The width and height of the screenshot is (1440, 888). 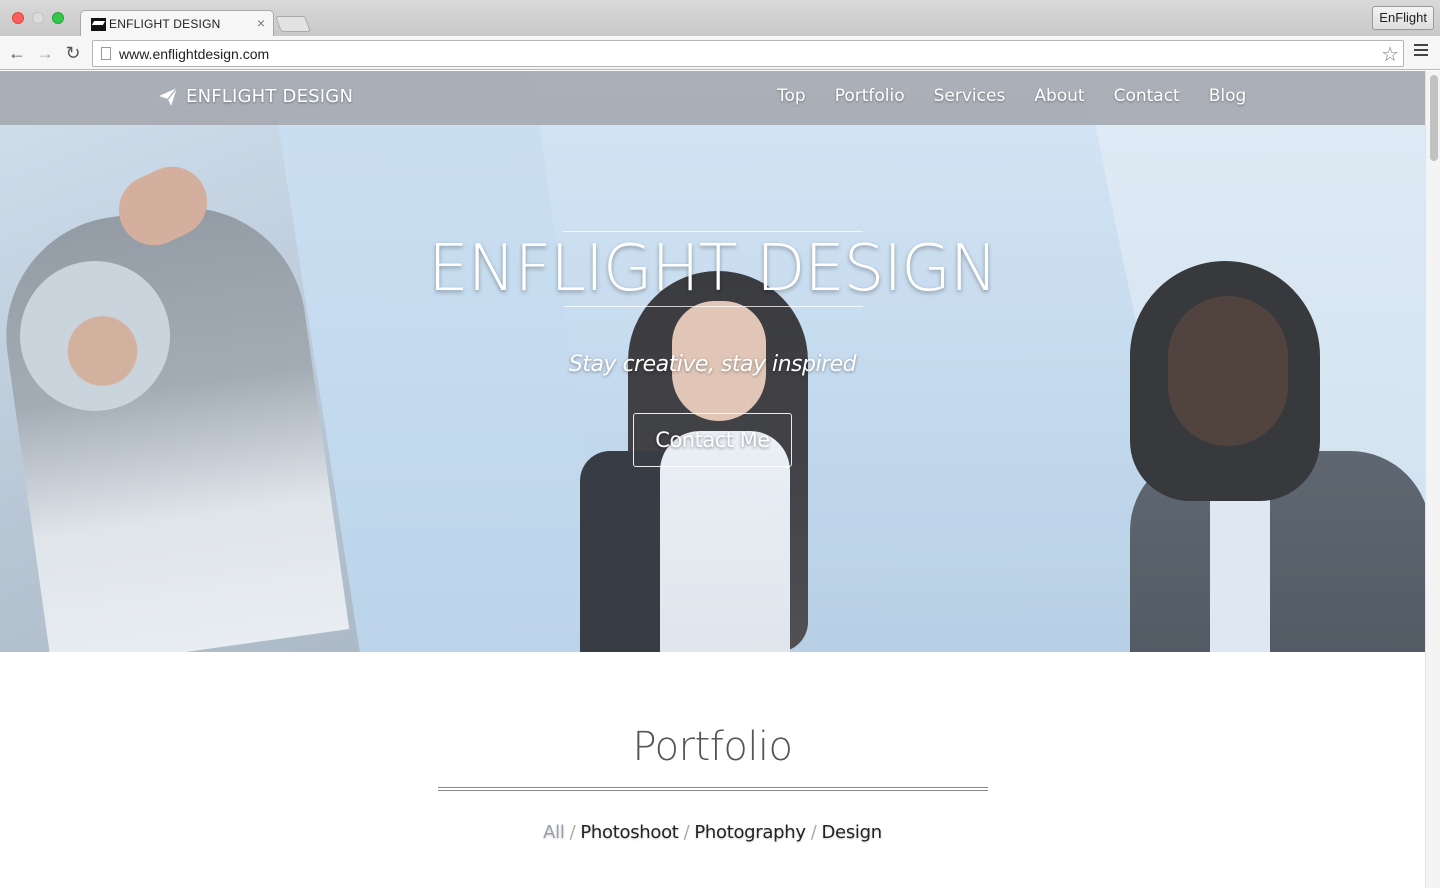 I want to click on browser-titlebar: ENFLIGHT DESIGN × EnFlight, so click(x=720, y=18).